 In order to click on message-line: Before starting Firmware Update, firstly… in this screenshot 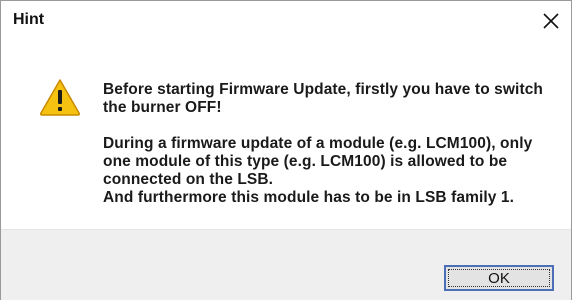, I will do `click(323, 89)`.